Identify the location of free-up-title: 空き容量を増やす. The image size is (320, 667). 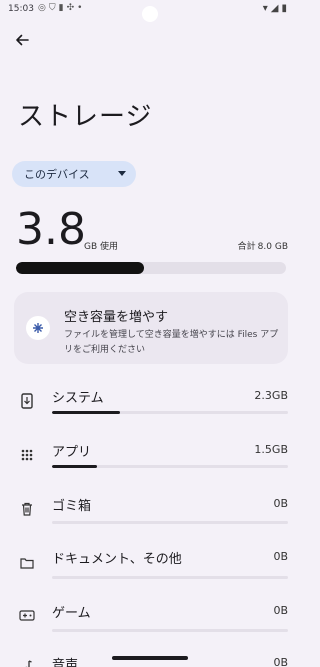
(116, 317).